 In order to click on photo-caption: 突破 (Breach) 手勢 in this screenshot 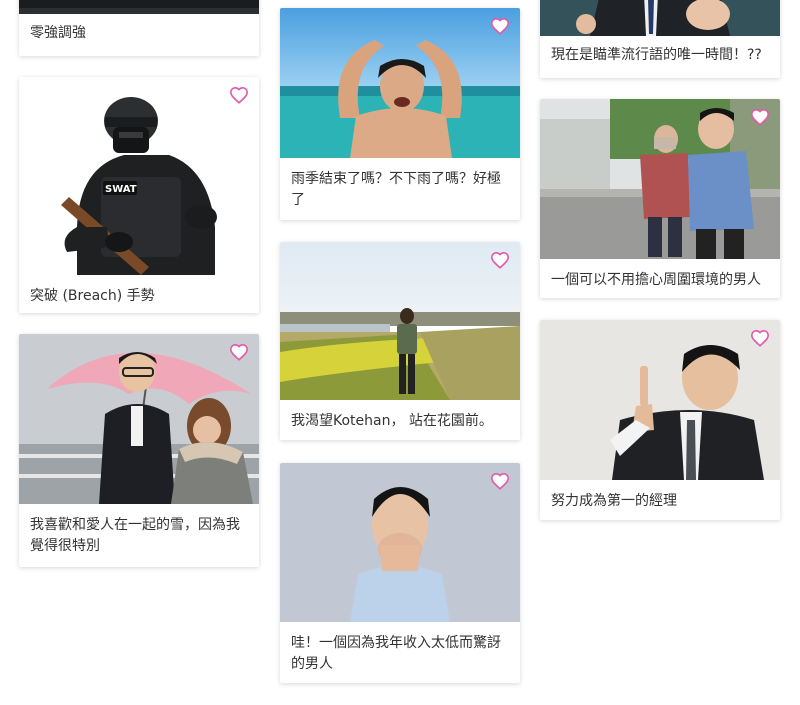, I will do `click(139, 291)`.